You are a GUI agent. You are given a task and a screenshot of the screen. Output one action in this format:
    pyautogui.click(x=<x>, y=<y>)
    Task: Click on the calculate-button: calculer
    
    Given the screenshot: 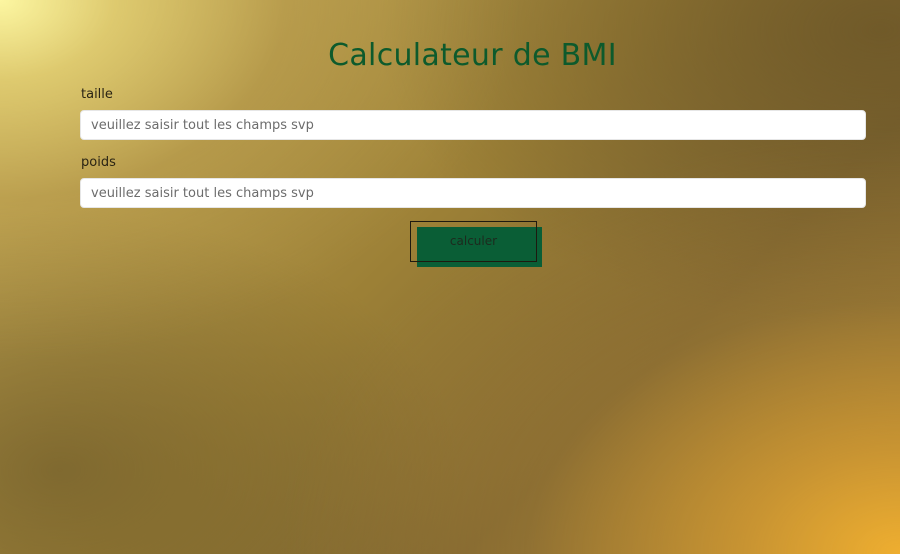 What is the action you would take?
    pyautogui.click(x=473, y=241)
    